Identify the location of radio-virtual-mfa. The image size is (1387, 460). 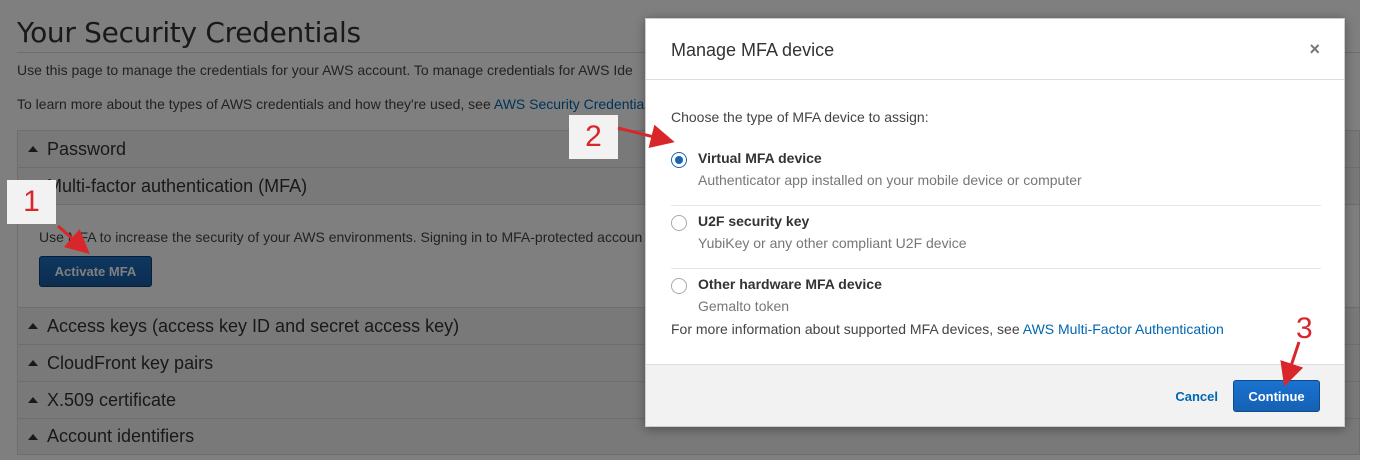
(679, 160).